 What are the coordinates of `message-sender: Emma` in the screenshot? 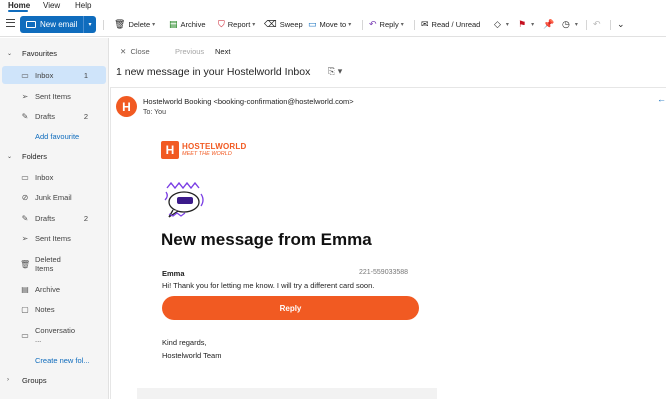 It's located at (173, 273).